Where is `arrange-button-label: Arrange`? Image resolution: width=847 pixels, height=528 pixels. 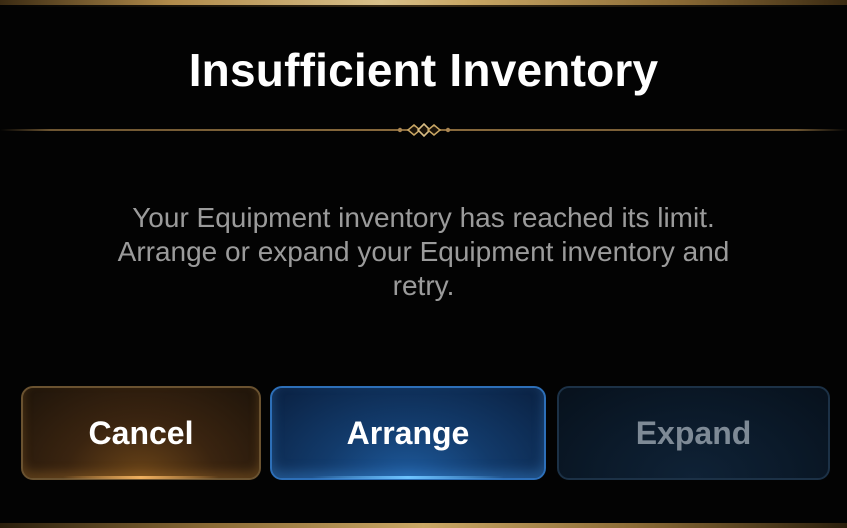
arrange-button-label: Arrange is located at coordinates (408, 432).